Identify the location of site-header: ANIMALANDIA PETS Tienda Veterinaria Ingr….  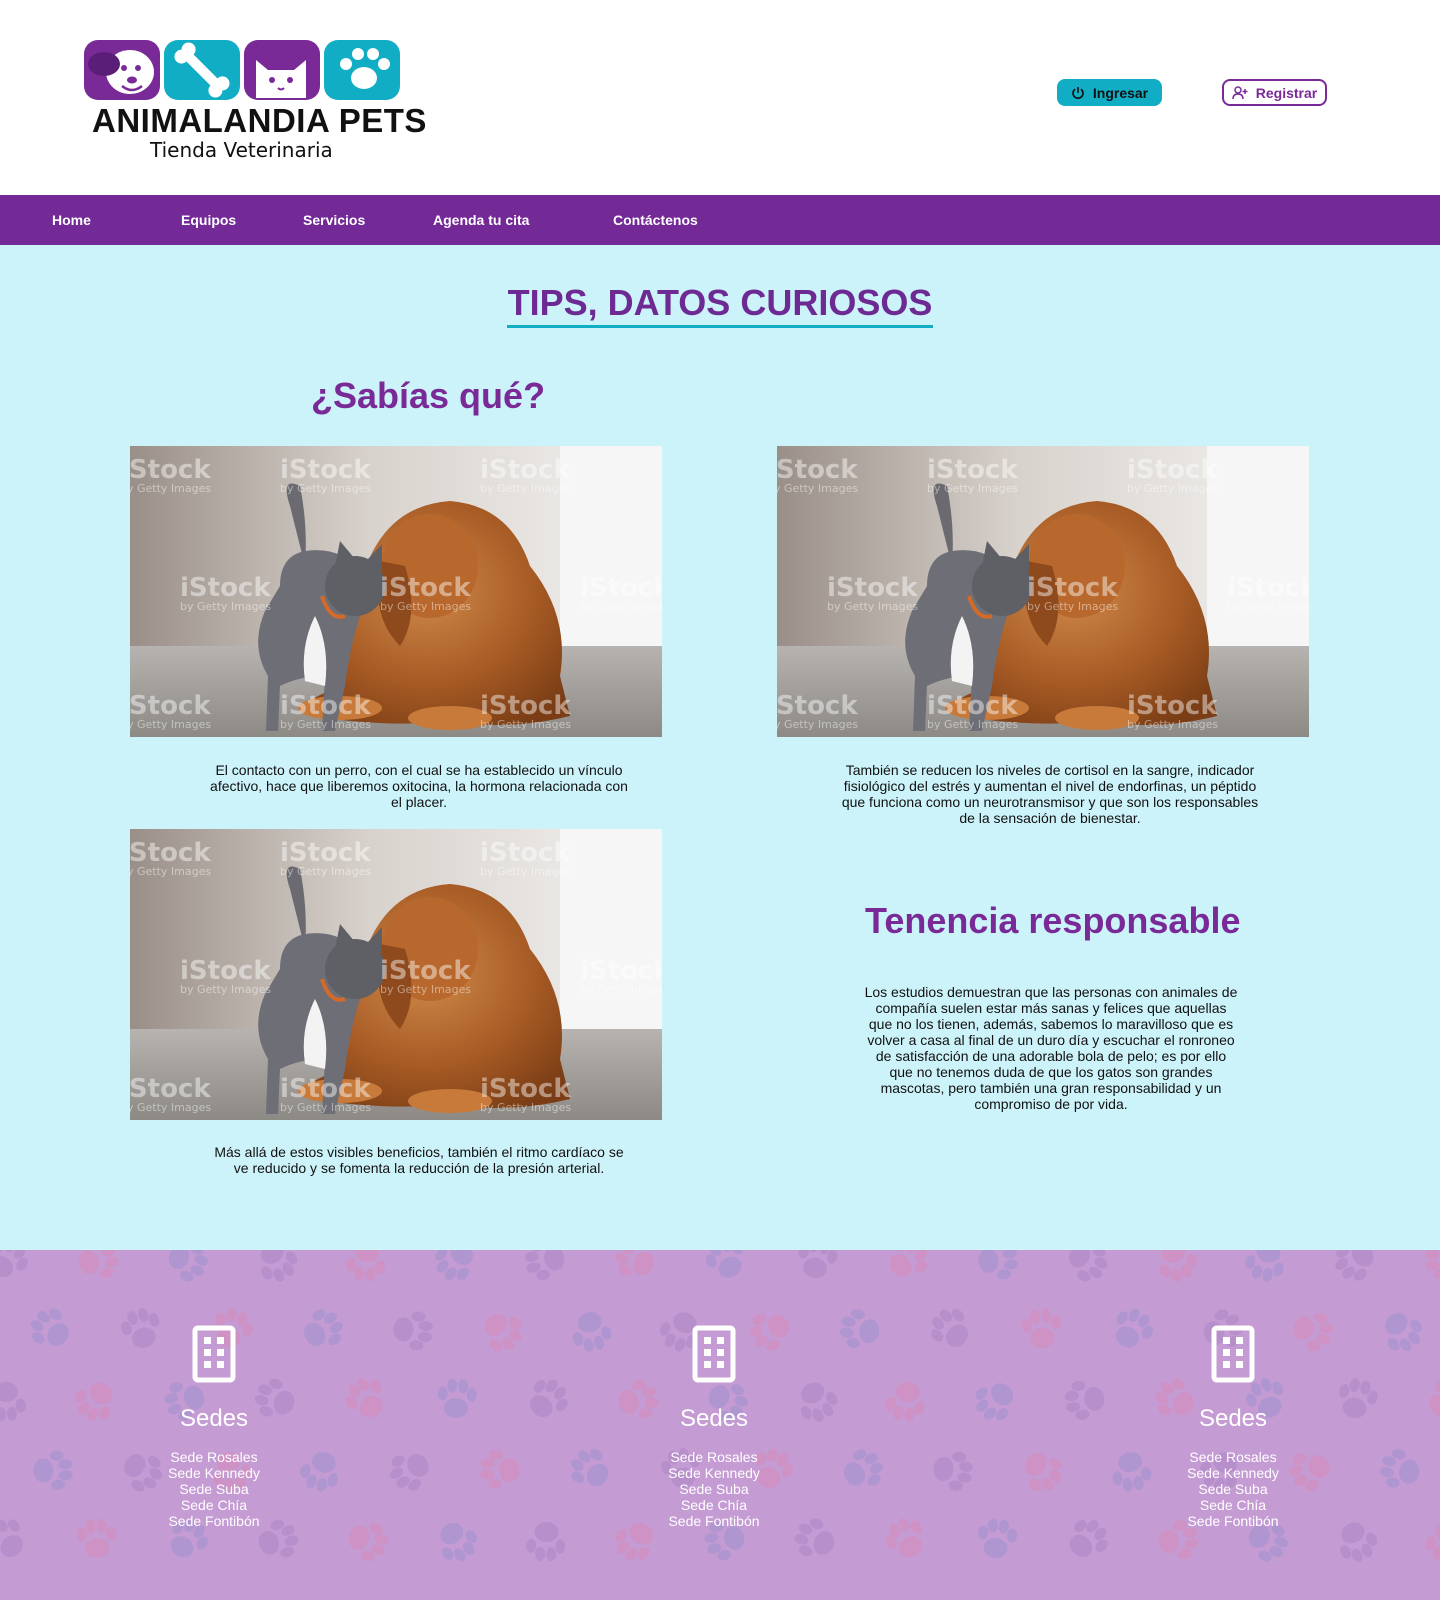
(720, 97).